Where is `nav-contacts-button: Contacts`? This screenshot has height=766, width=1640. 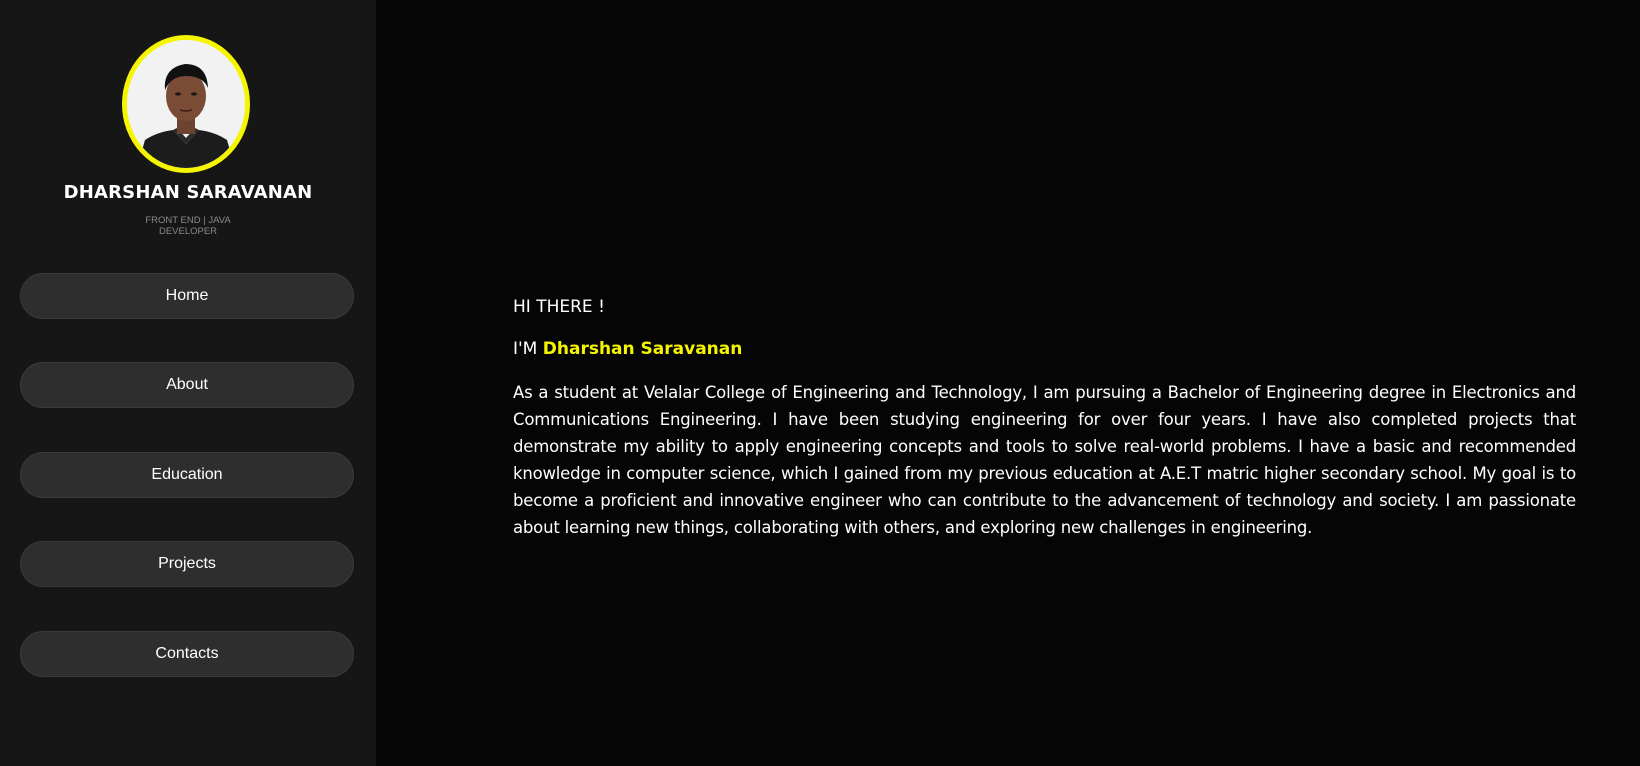 nav-contacts-button: Contacts is located at coordinates (187, 654).